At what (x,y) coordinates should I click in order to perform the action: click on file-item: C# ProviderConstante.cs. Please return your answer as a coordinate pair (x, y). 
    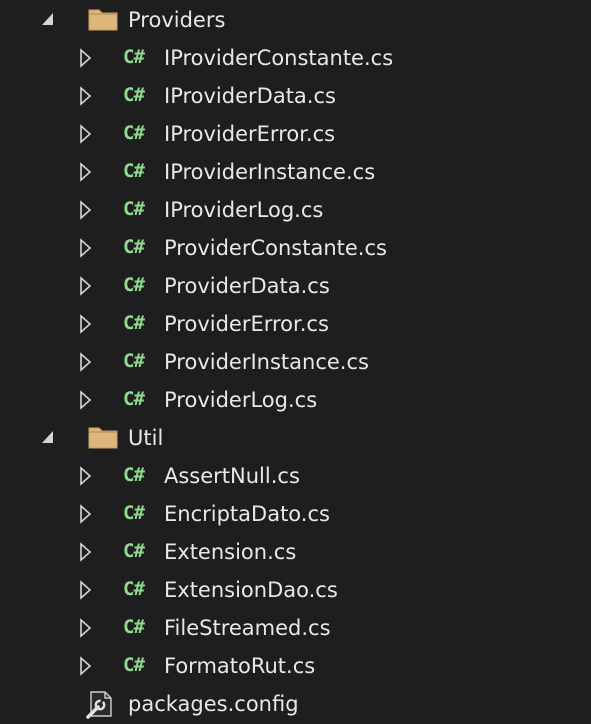
    Looking at the image, I should click on (295, 248).